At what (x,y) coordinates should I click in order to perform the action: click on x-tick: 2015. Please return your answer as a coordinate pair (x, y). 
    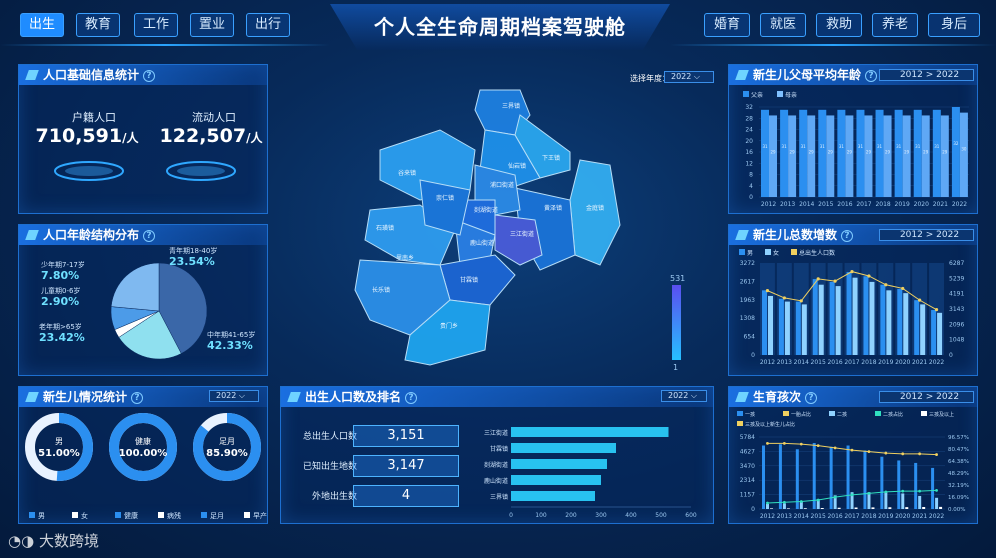
    Looking at the image, I should click on (818, 516).